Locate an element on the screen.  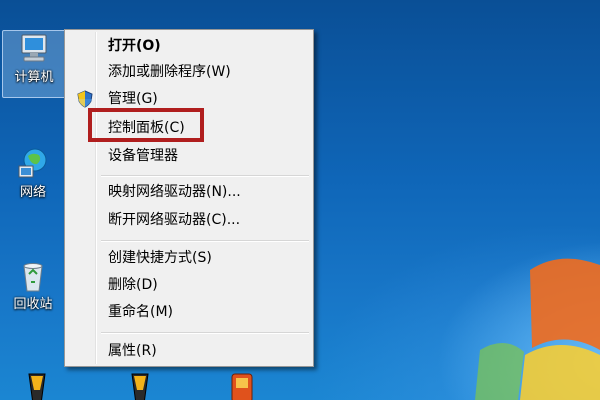
menu-item-delete: 删除(D) is located at coordinates (189, 285).